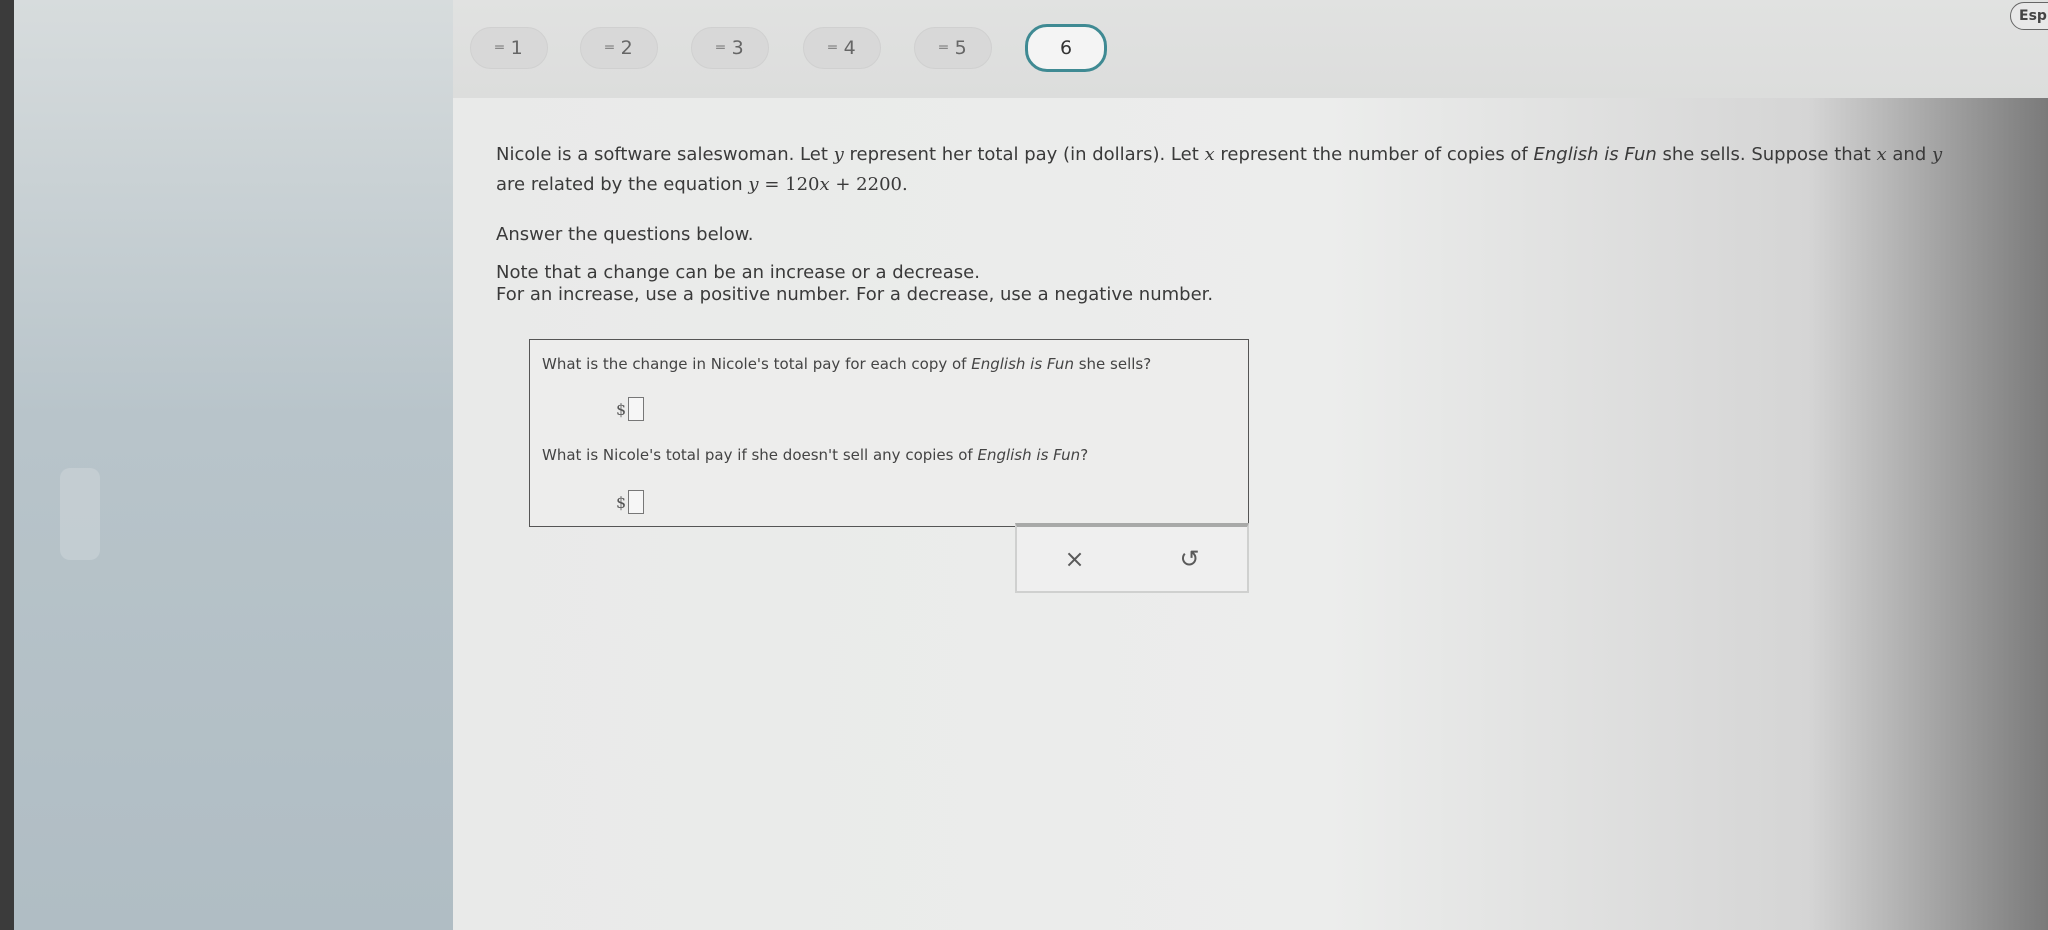 Image resolution: width=2048 pixels, height=930 pixels. I want to click on clear-icon: ×, so click(1075, 559).